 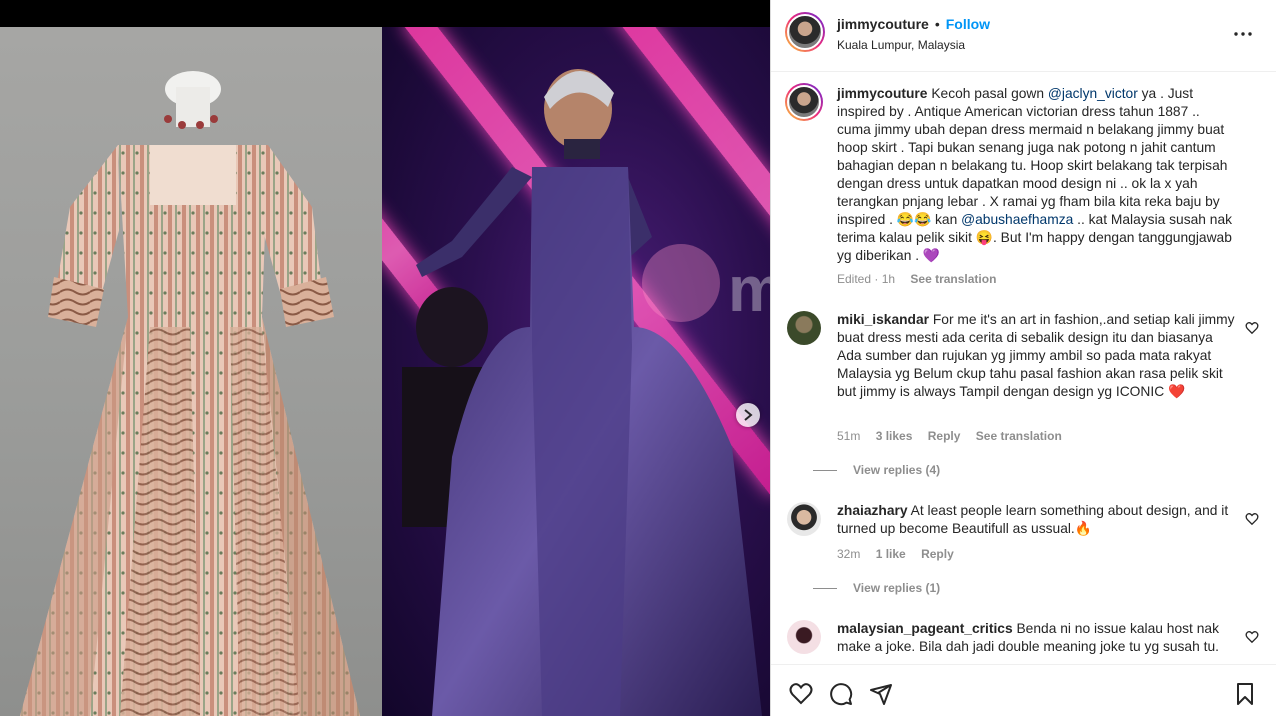 I want to click on view-replies-button: View replies (1), so click(x=876, y=588).